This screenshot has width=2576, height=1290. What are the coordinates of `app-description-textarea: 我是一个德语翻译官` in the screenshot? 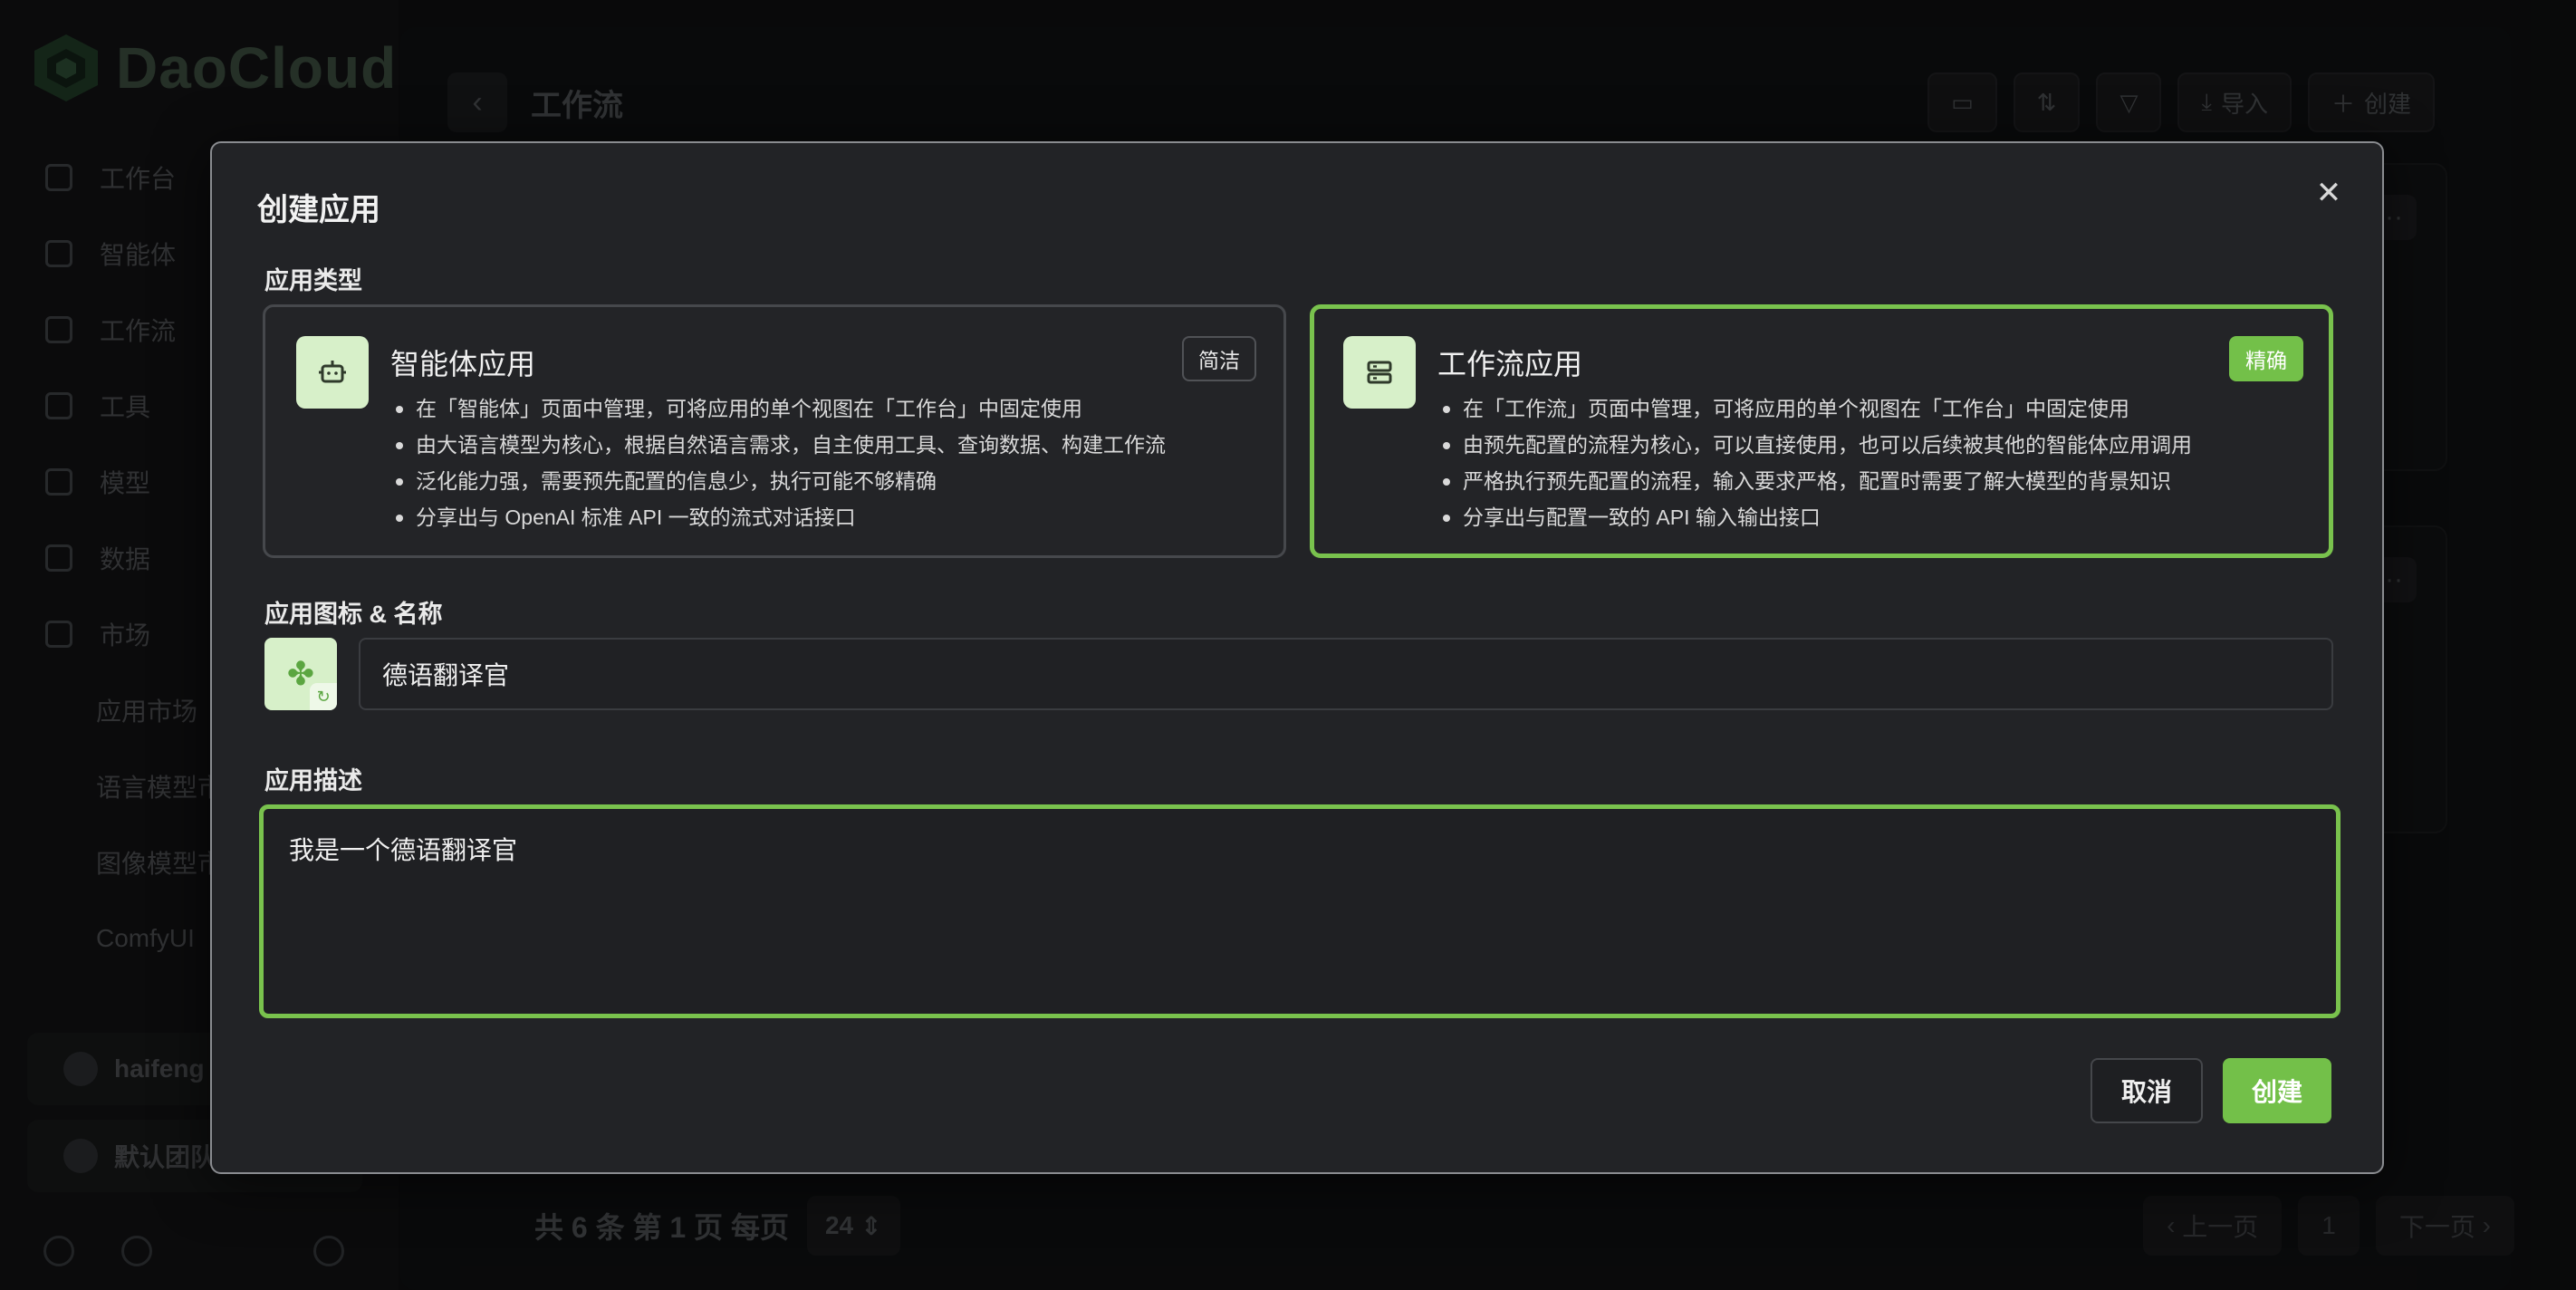 It's located at (1300, 911).